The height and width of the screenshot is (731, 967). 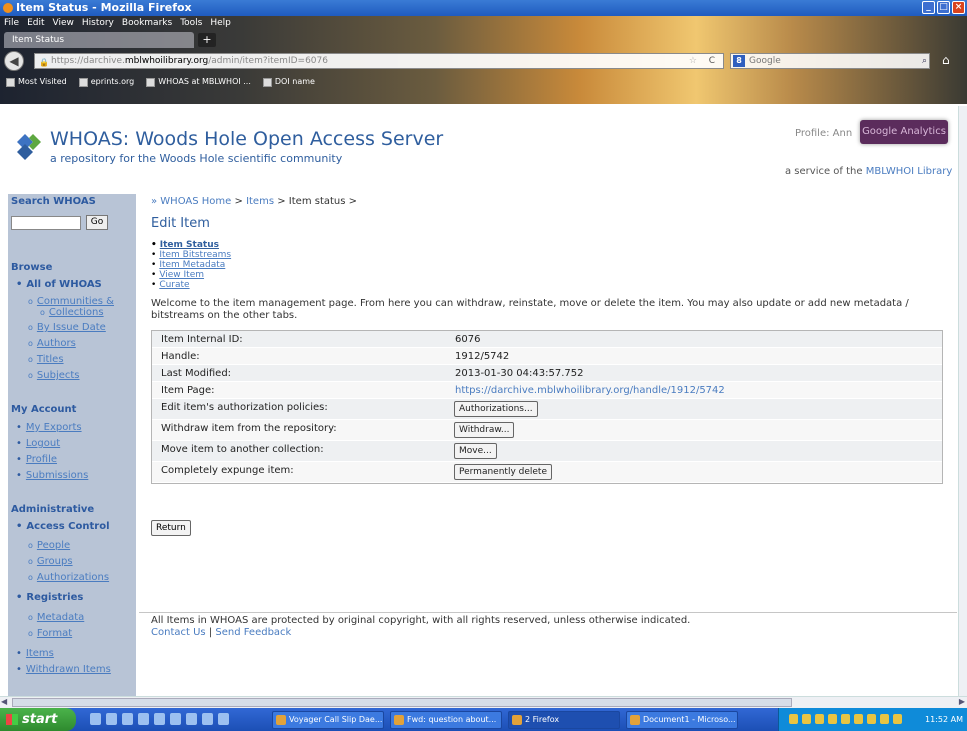 What do you see at coordinates (11, 23) in the screenshot?
I see `menu-file: File` at bounding box center [11, 23].